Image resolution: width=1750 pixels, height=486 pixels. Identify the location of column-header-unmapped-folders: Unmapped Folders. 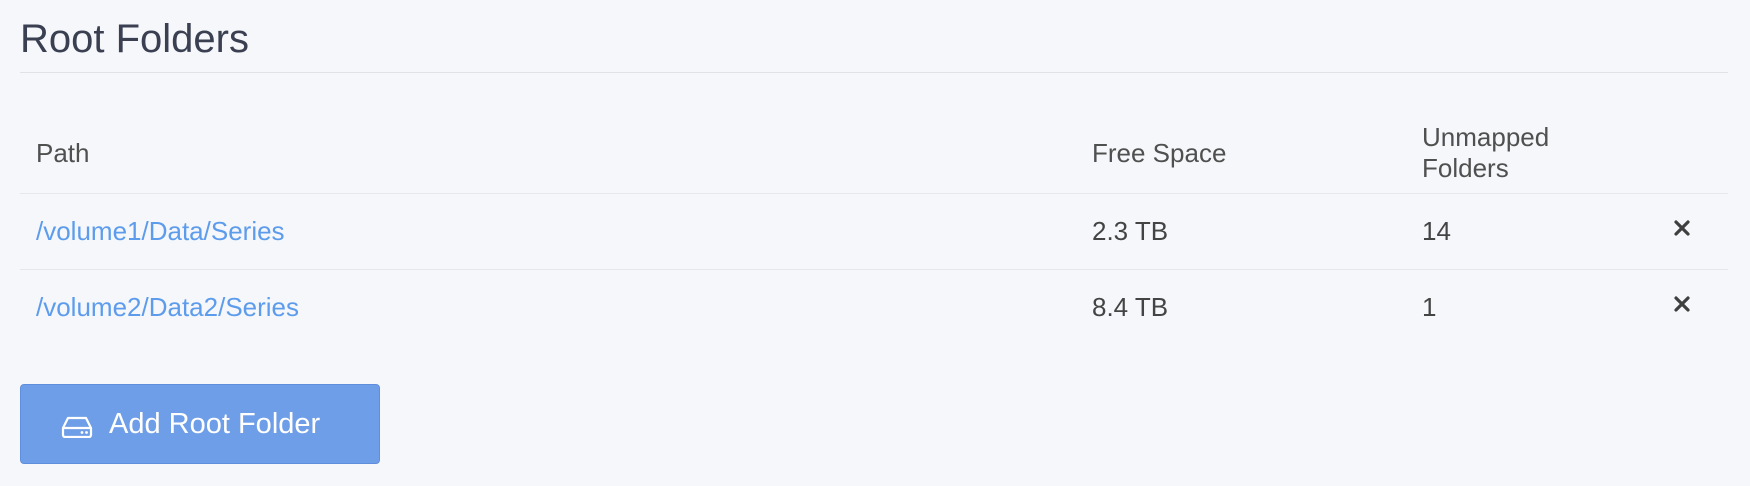
(1521, 153).